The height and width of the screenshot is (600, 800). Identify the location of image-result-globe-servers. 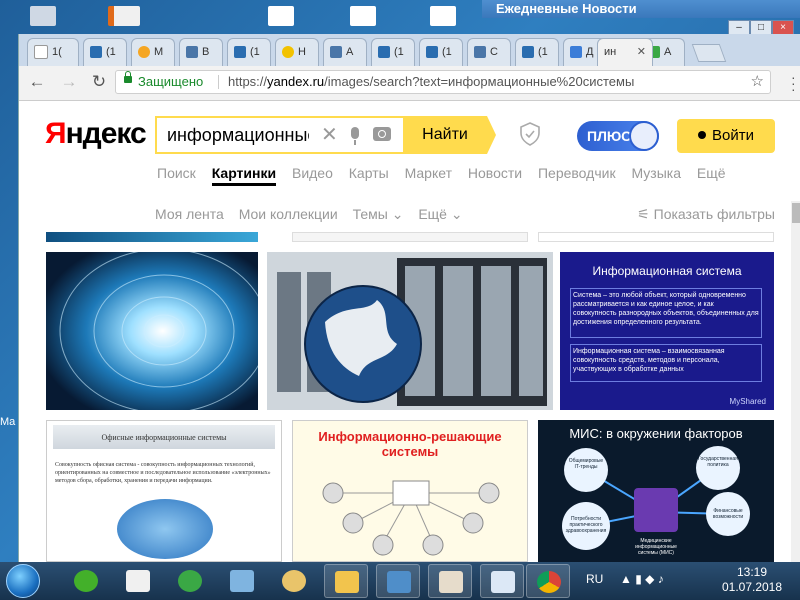
(410, 331).